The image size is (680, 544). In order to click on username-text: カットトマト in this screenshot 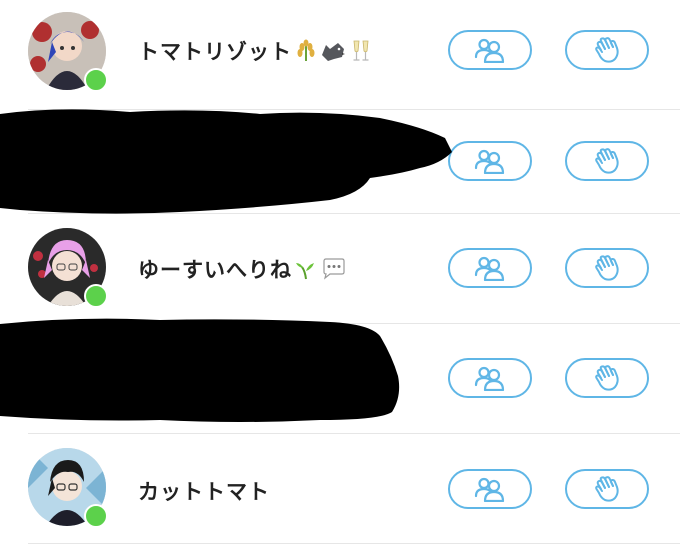, I will do `click(204, 492)`.